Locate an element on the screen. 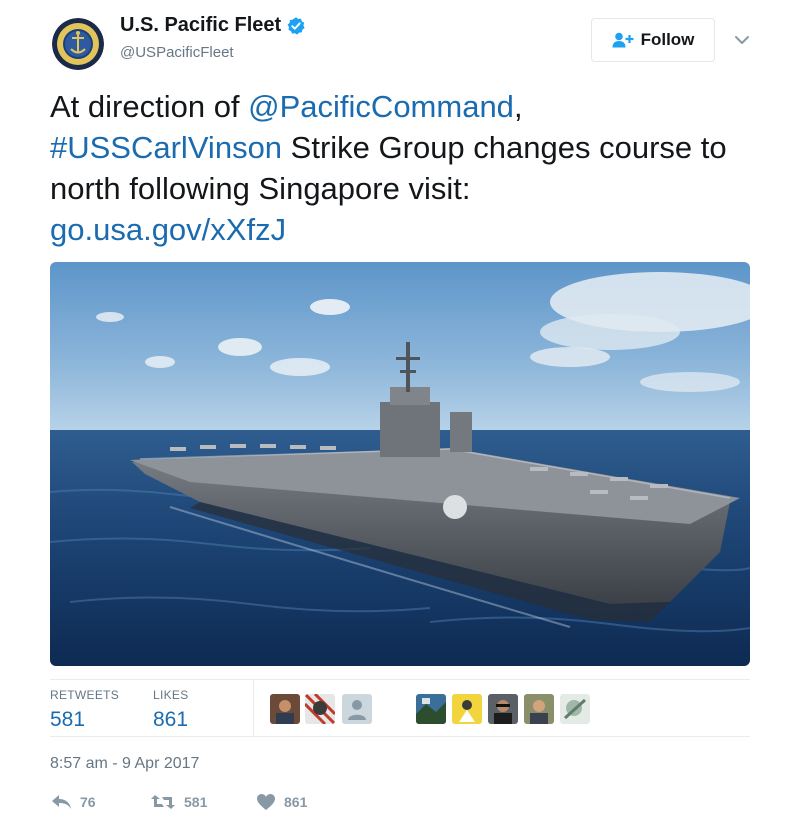  mention-link: @PacificCommand is located at coordinates (381, 106).